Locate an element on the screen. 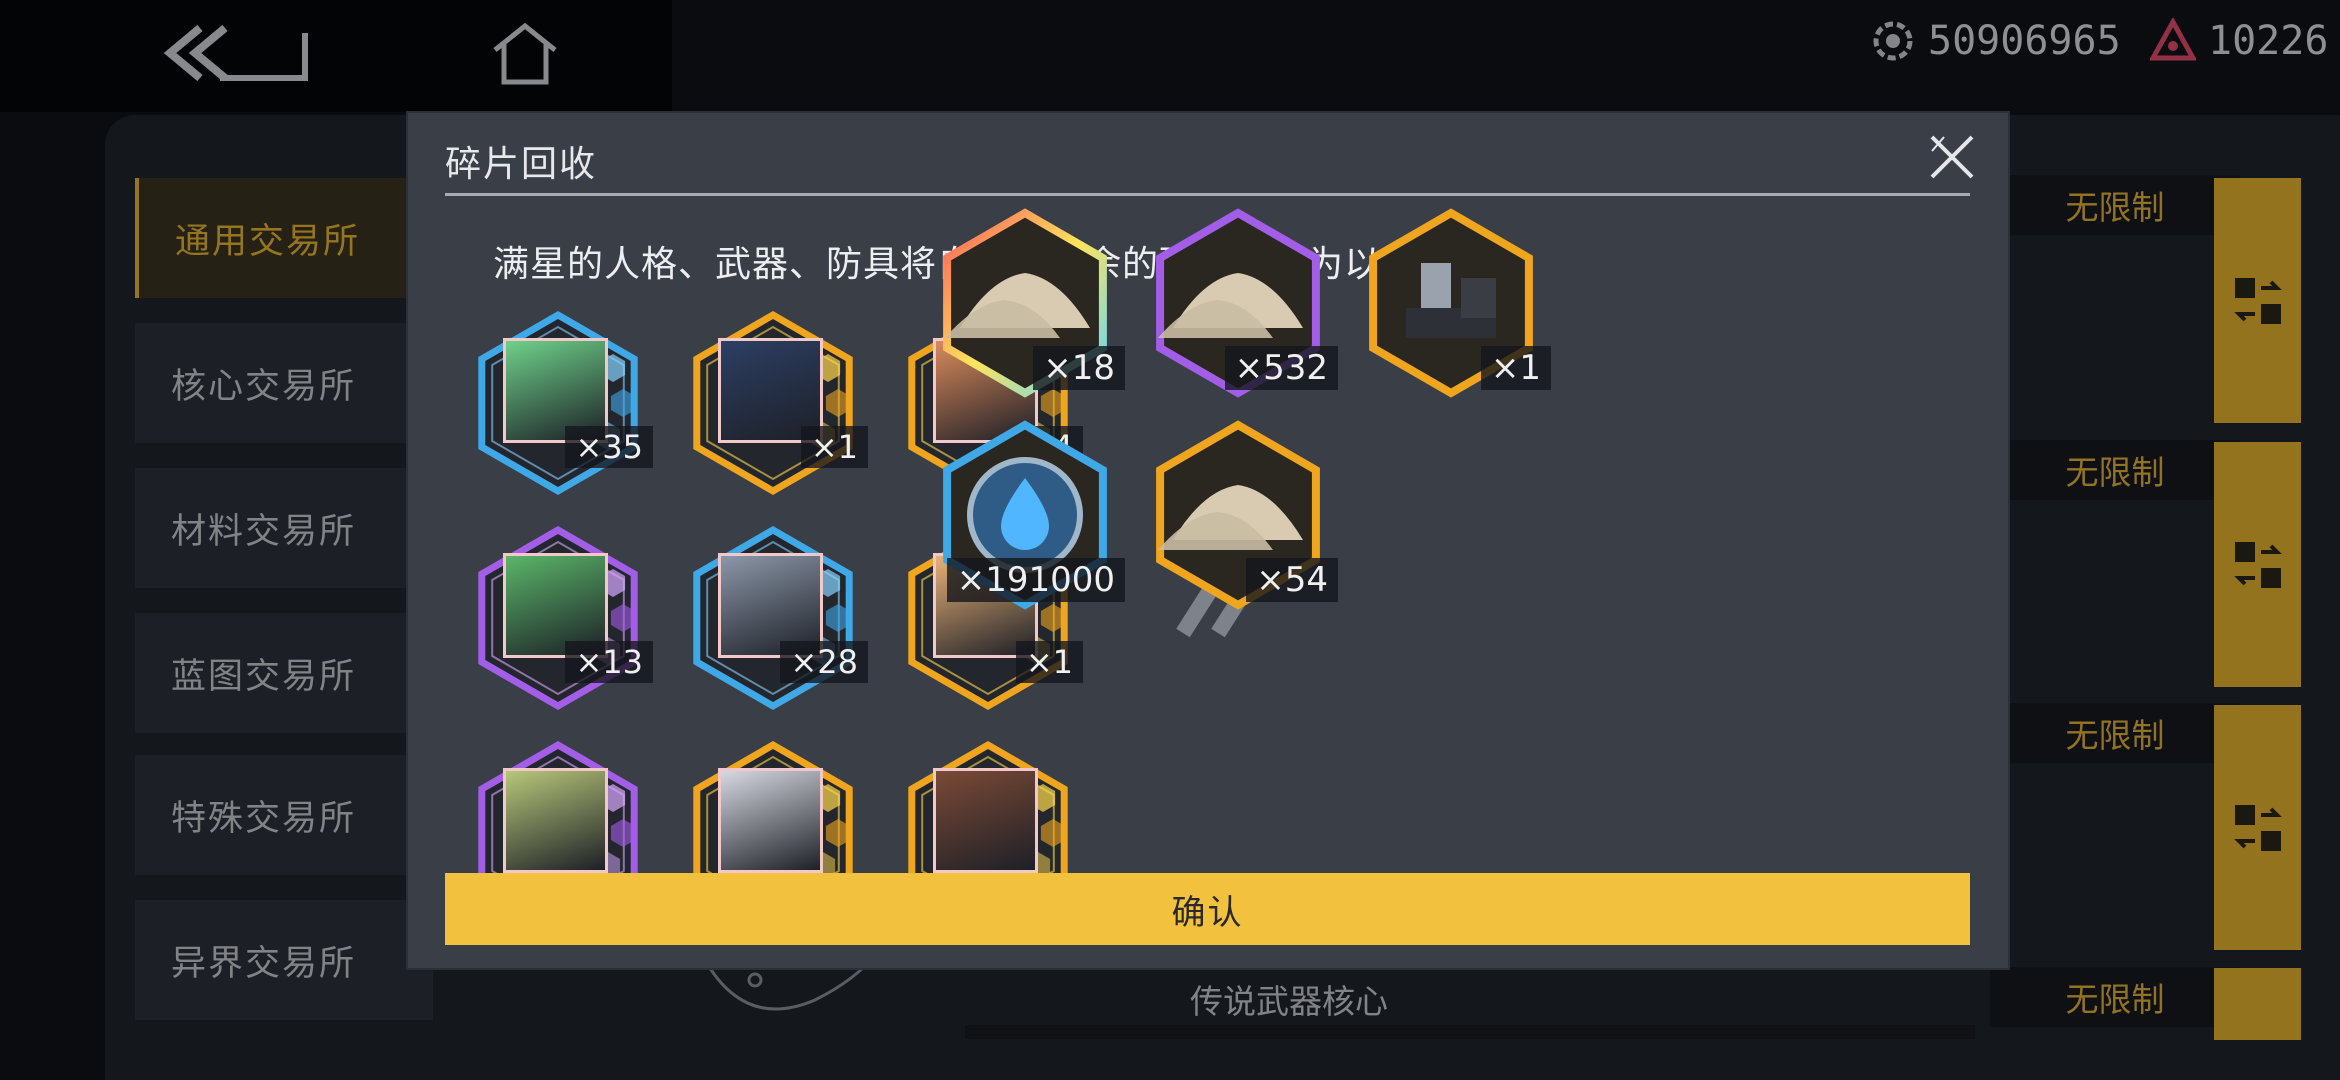  material-item: ×18 is located at coordinates (1025, 308).